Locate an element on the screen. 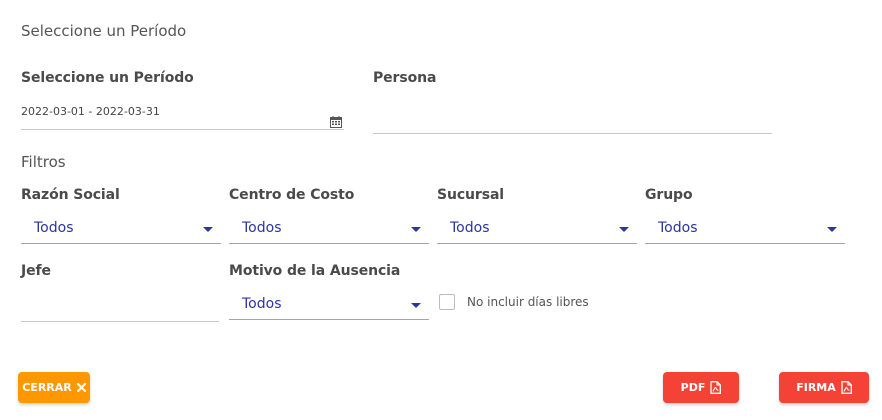 This screenshot has width=882, height=420. close-icon is located at coordinates (81, 387).